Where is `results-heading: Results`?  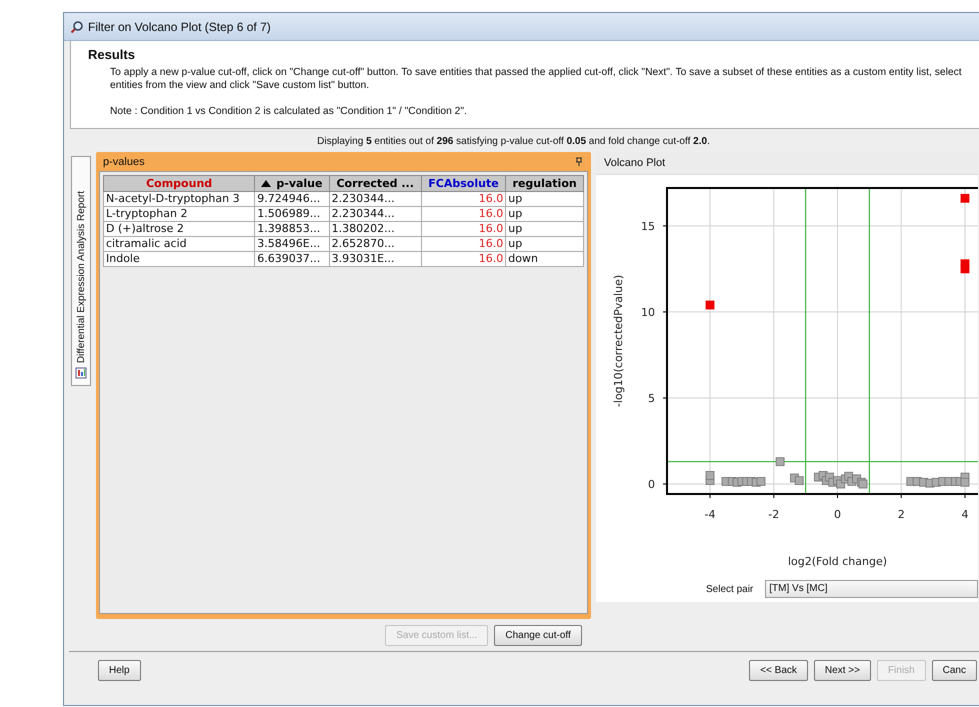 results-heading: Results is located at coordinates (112, 54).